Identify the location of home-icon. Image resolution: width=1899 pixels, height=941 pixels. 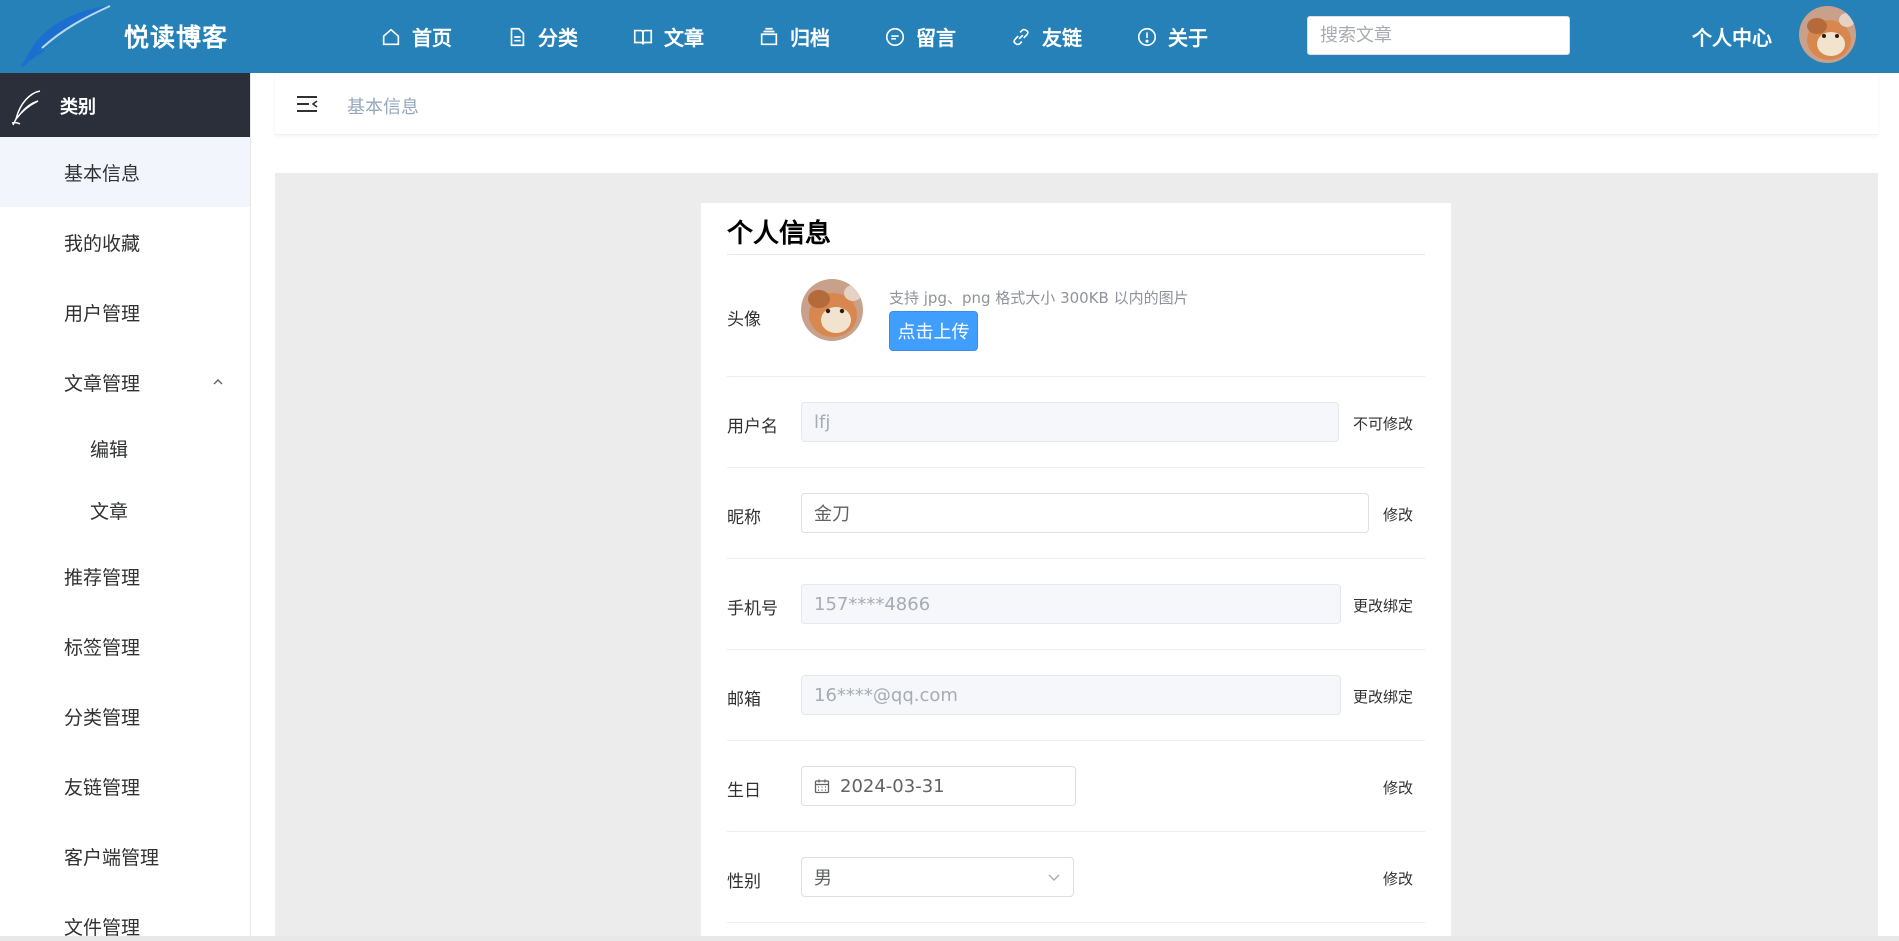
(391, 36).